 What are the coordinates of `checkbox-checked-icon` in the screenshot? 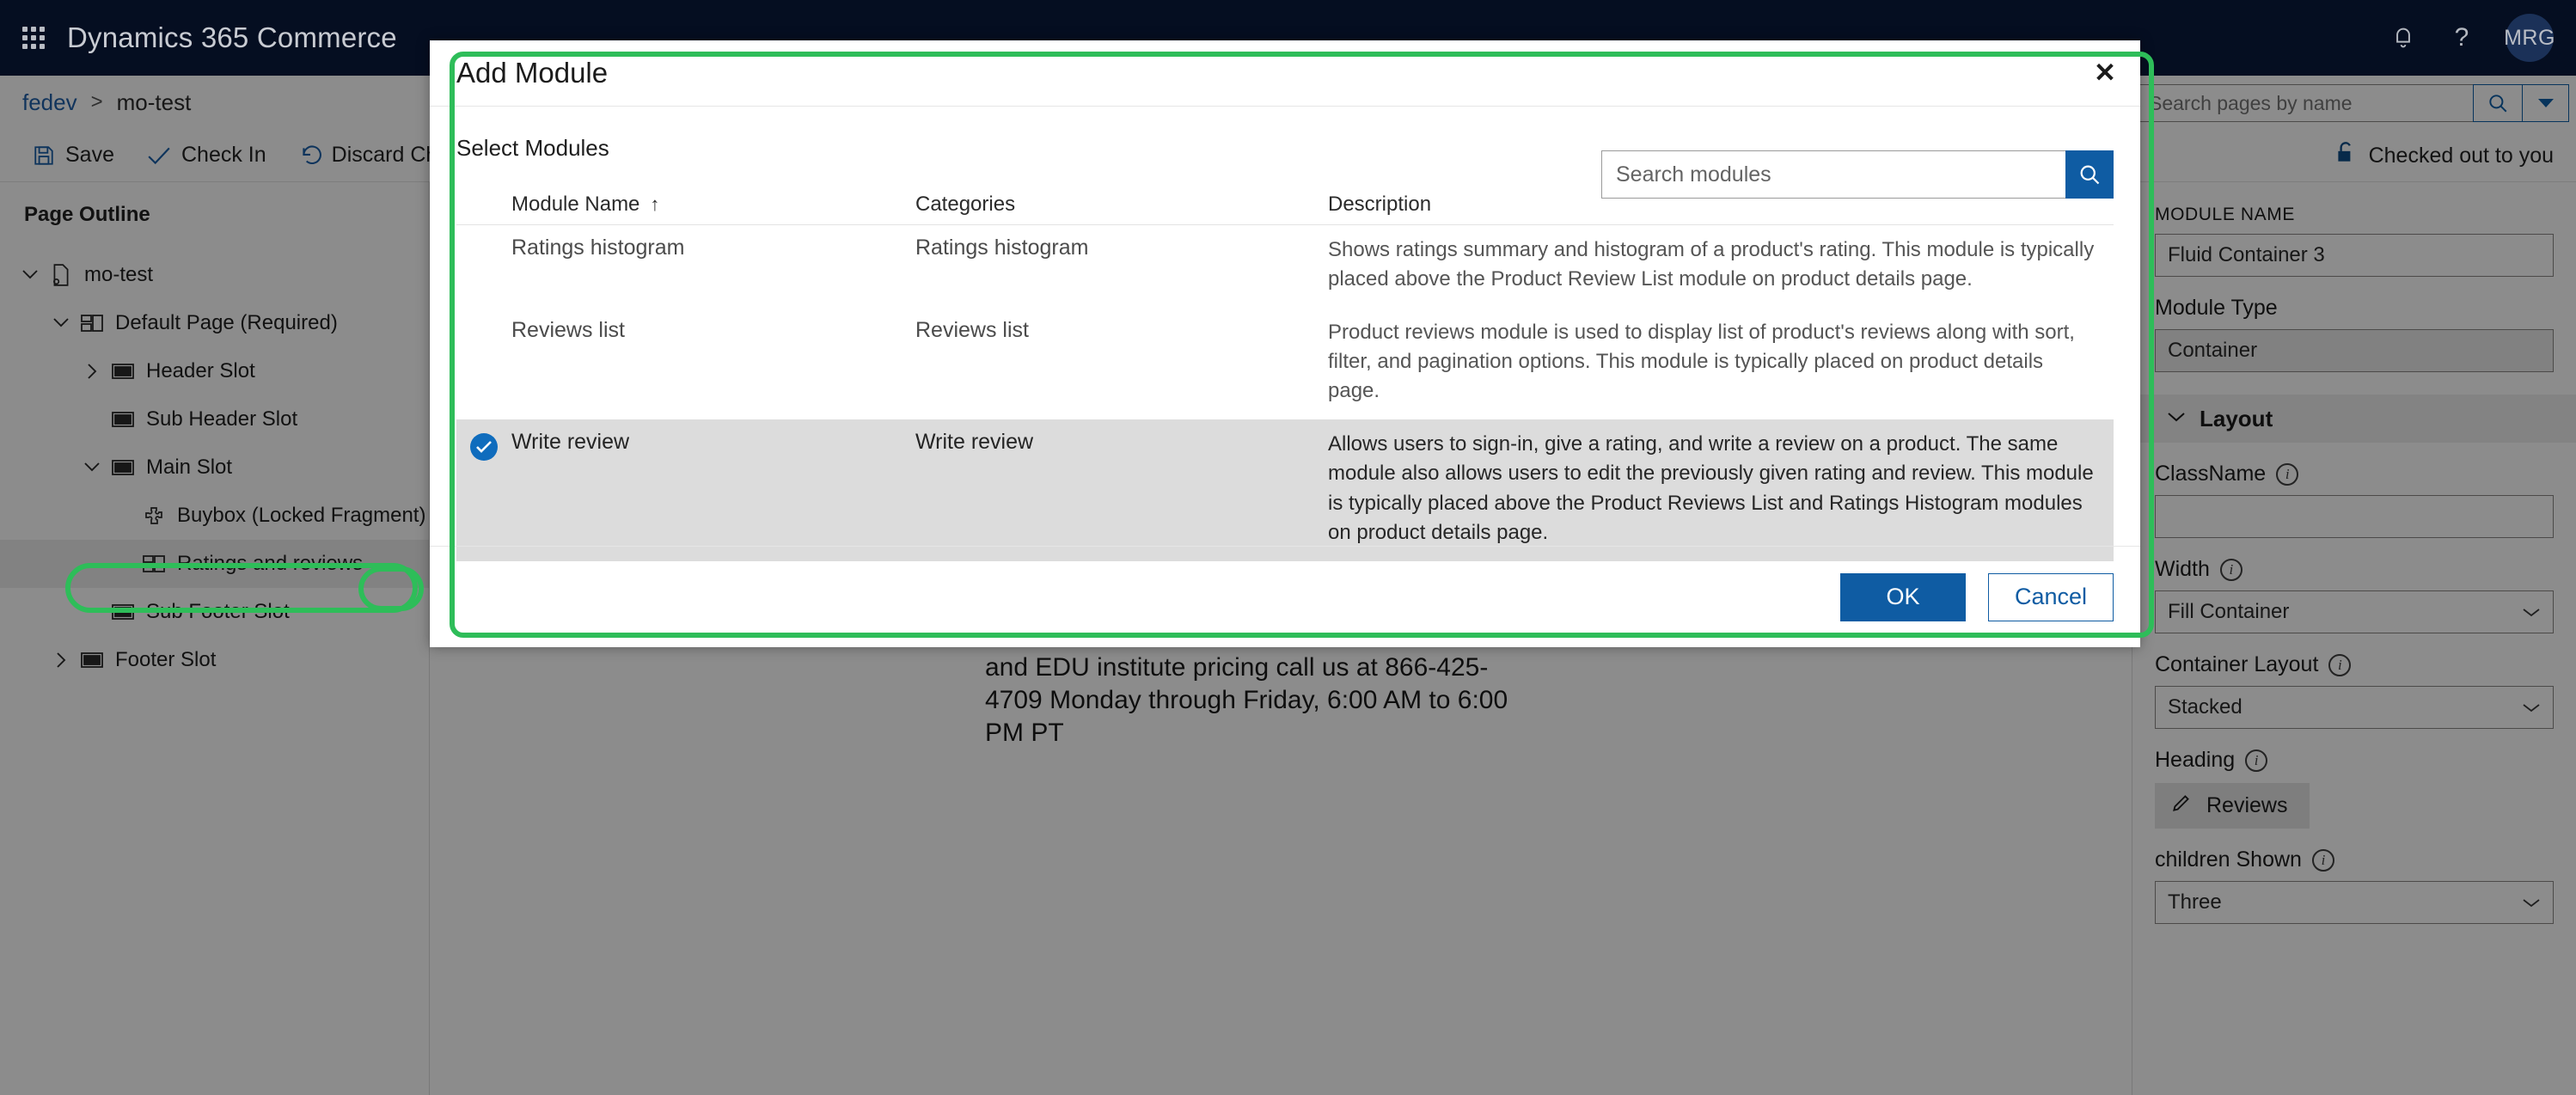 It's located at (484, 447).